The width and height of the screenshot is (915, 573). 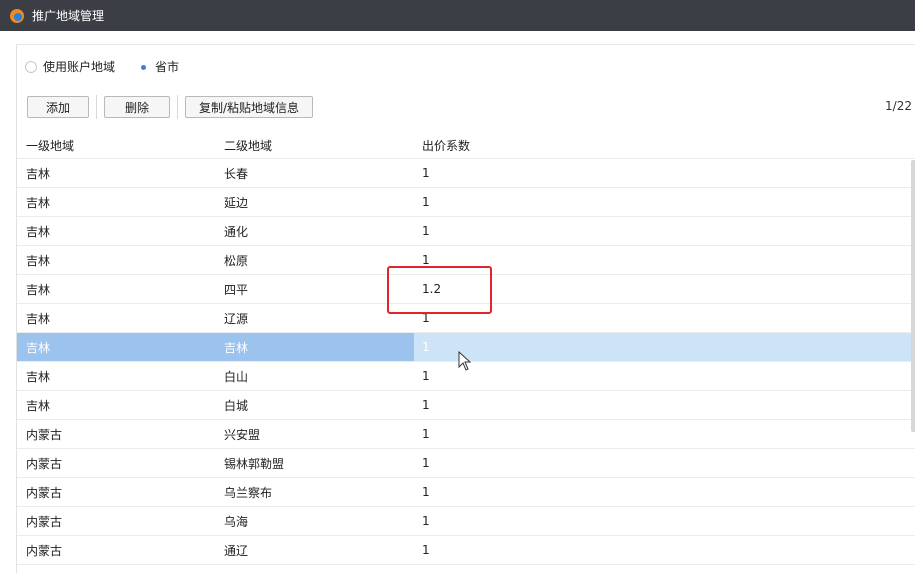 I want to click on table-row: 内蒙古 兴安盟 1, so click(x=466, y=434).